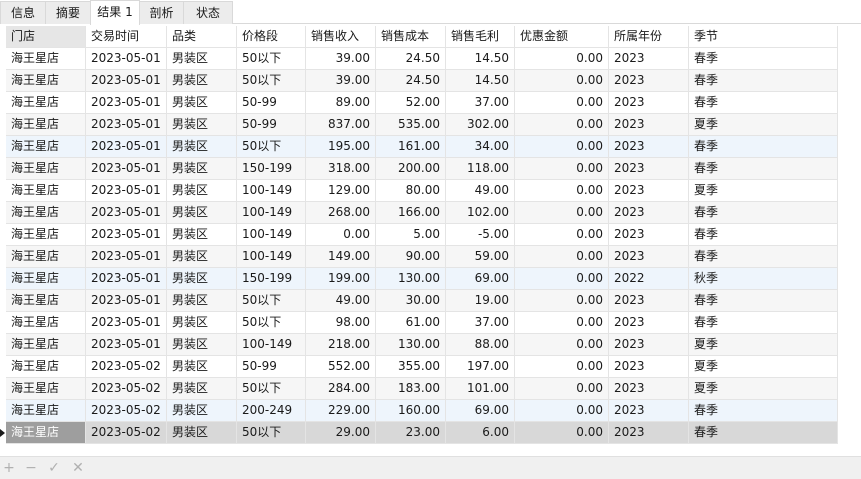  Describe the element at coordinates (9, 468) in the screenshot. I see `add-row-button: +` at that location.